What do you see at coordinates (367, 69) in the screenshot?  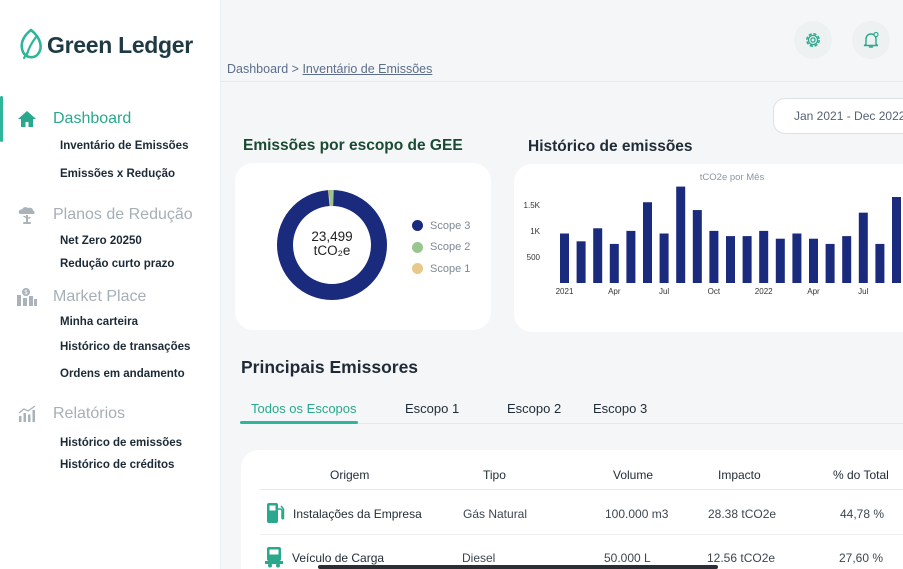 I see `breadcrumb-current: Inventário de Emissões` at bounding box center [367, 69].